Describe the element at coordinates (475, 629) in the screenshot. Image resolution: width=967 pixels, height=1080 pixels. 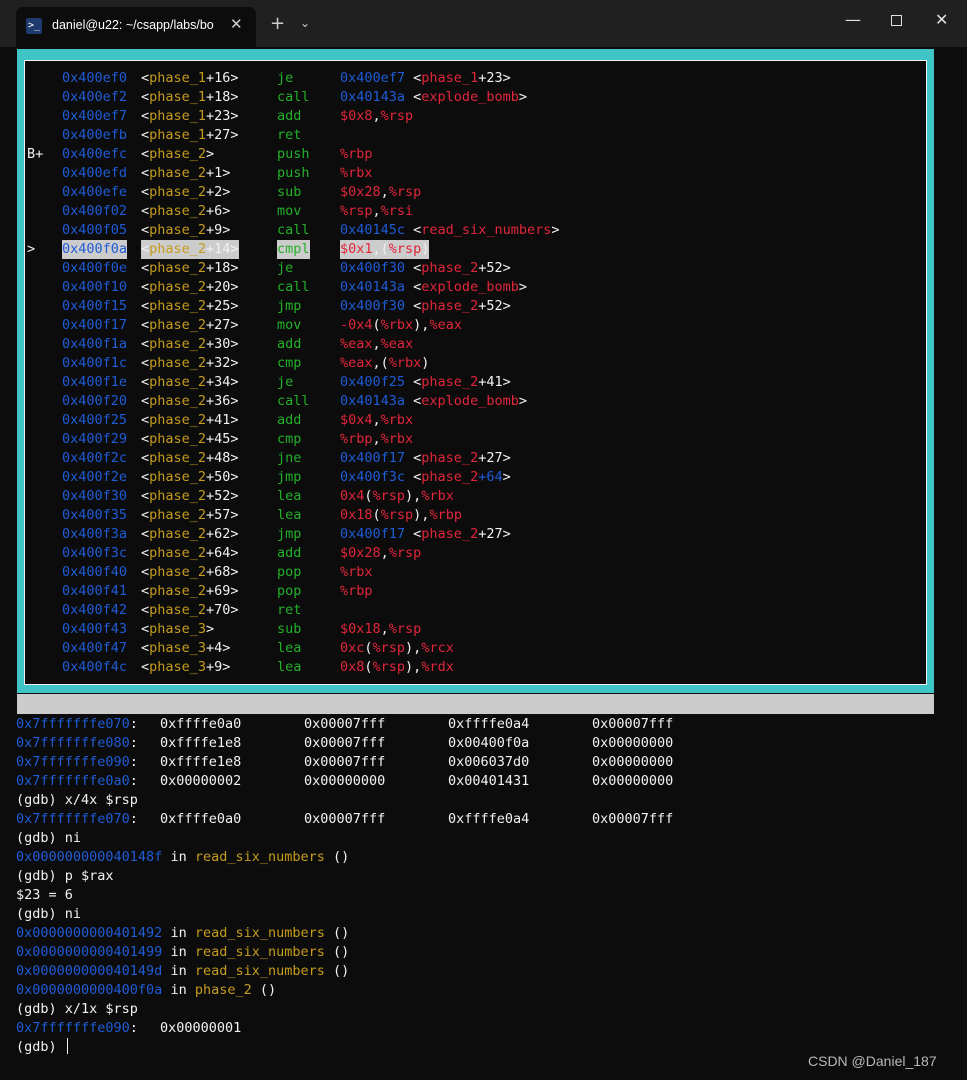
I see `asm-line: 0x400f43 <phase_3> sub $0x18,%rsp` at that location.